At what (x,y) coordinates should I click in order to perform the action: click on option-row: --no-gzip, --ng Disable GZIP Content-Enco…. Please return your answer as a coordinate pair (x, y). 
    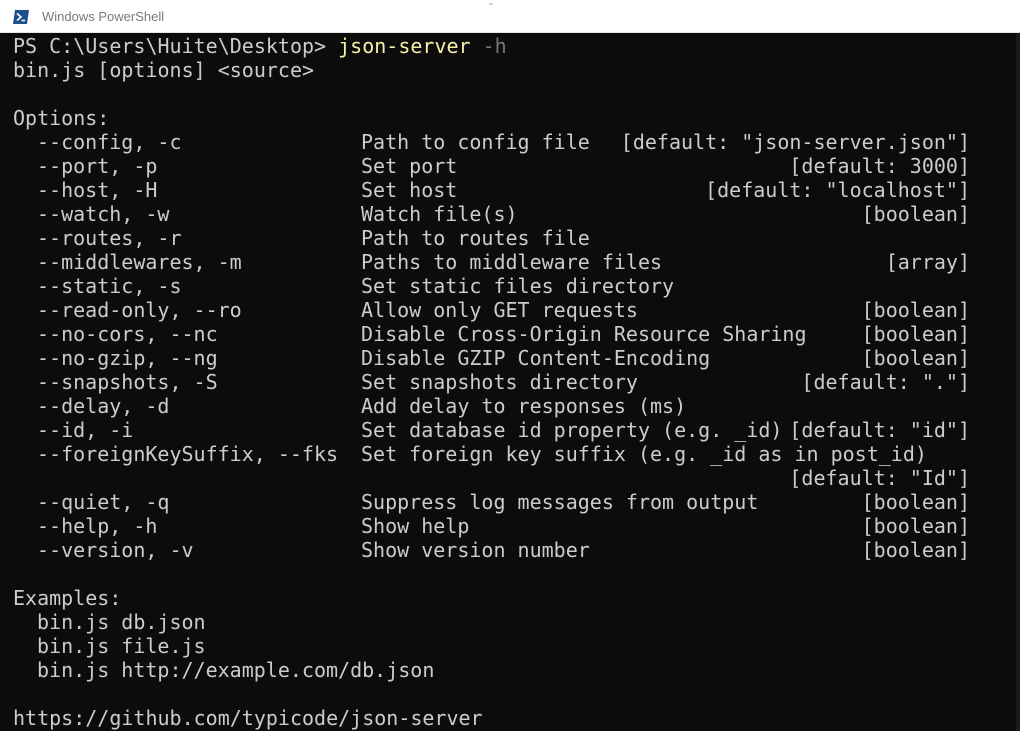
    Looking at the image, I should click on (513, 358).